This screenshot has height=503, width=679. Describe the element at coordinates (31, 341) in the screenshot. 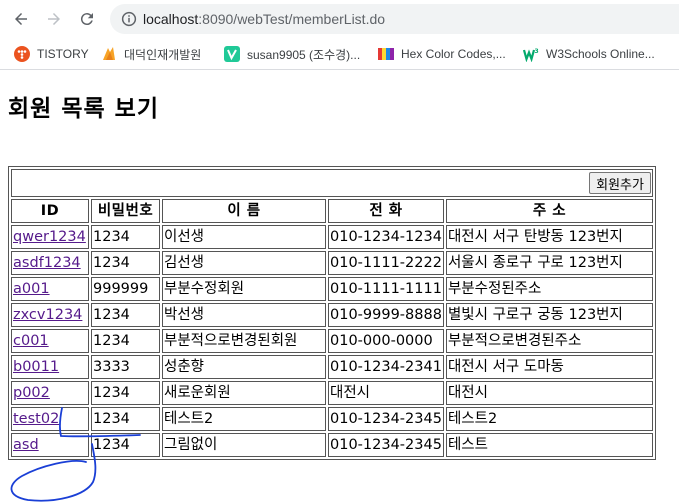

I see `member-id-link: c001` at that location.